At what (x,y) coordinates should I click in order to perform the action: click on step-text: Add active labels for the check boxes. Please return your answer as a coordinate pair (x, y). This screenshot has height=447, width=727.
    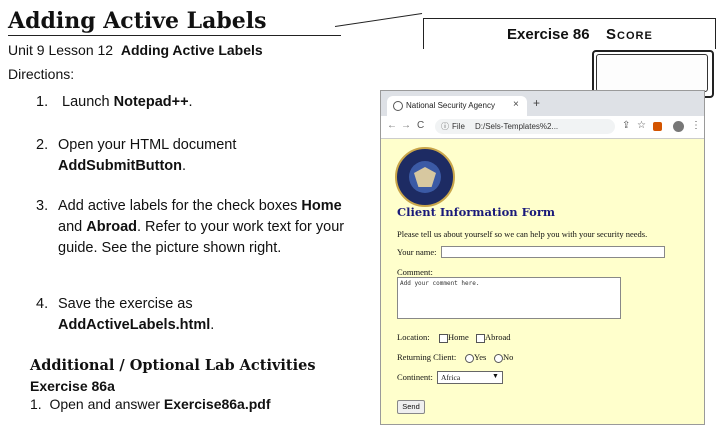
    Looking at the image, I should click on (180, 206).